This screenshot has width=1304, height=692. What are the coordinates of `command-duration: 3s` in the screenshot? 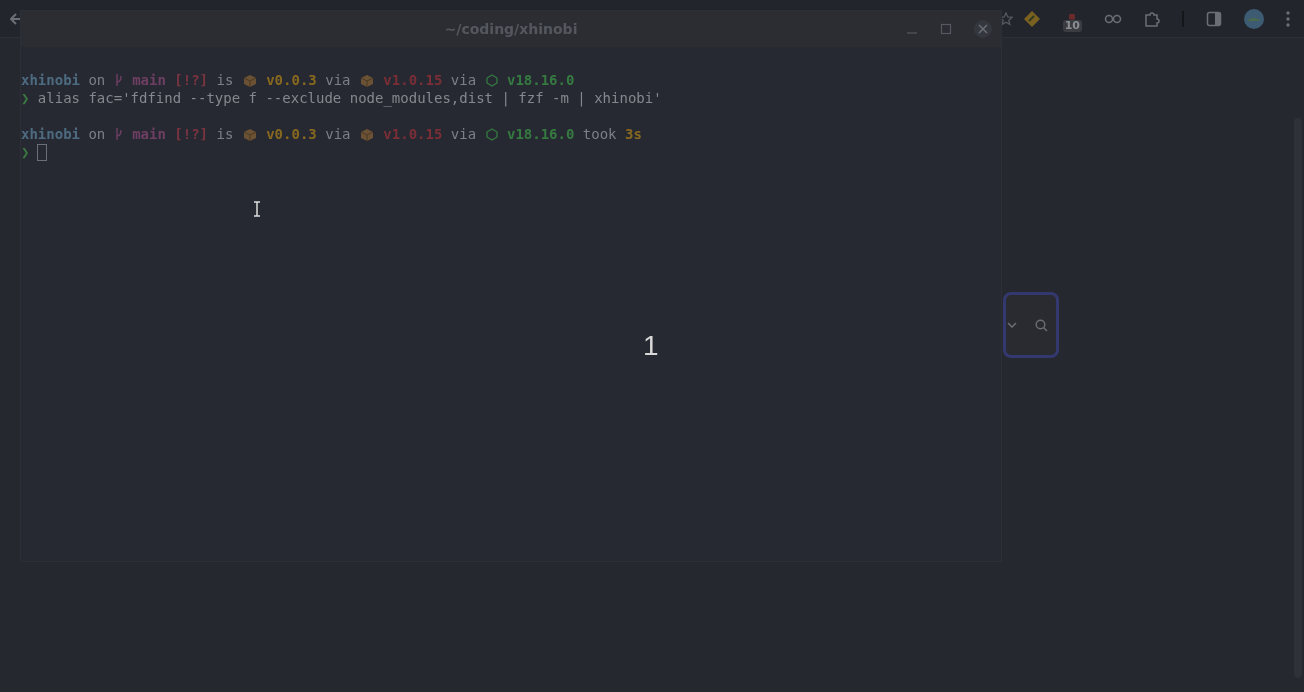 It's located at (633, 134).